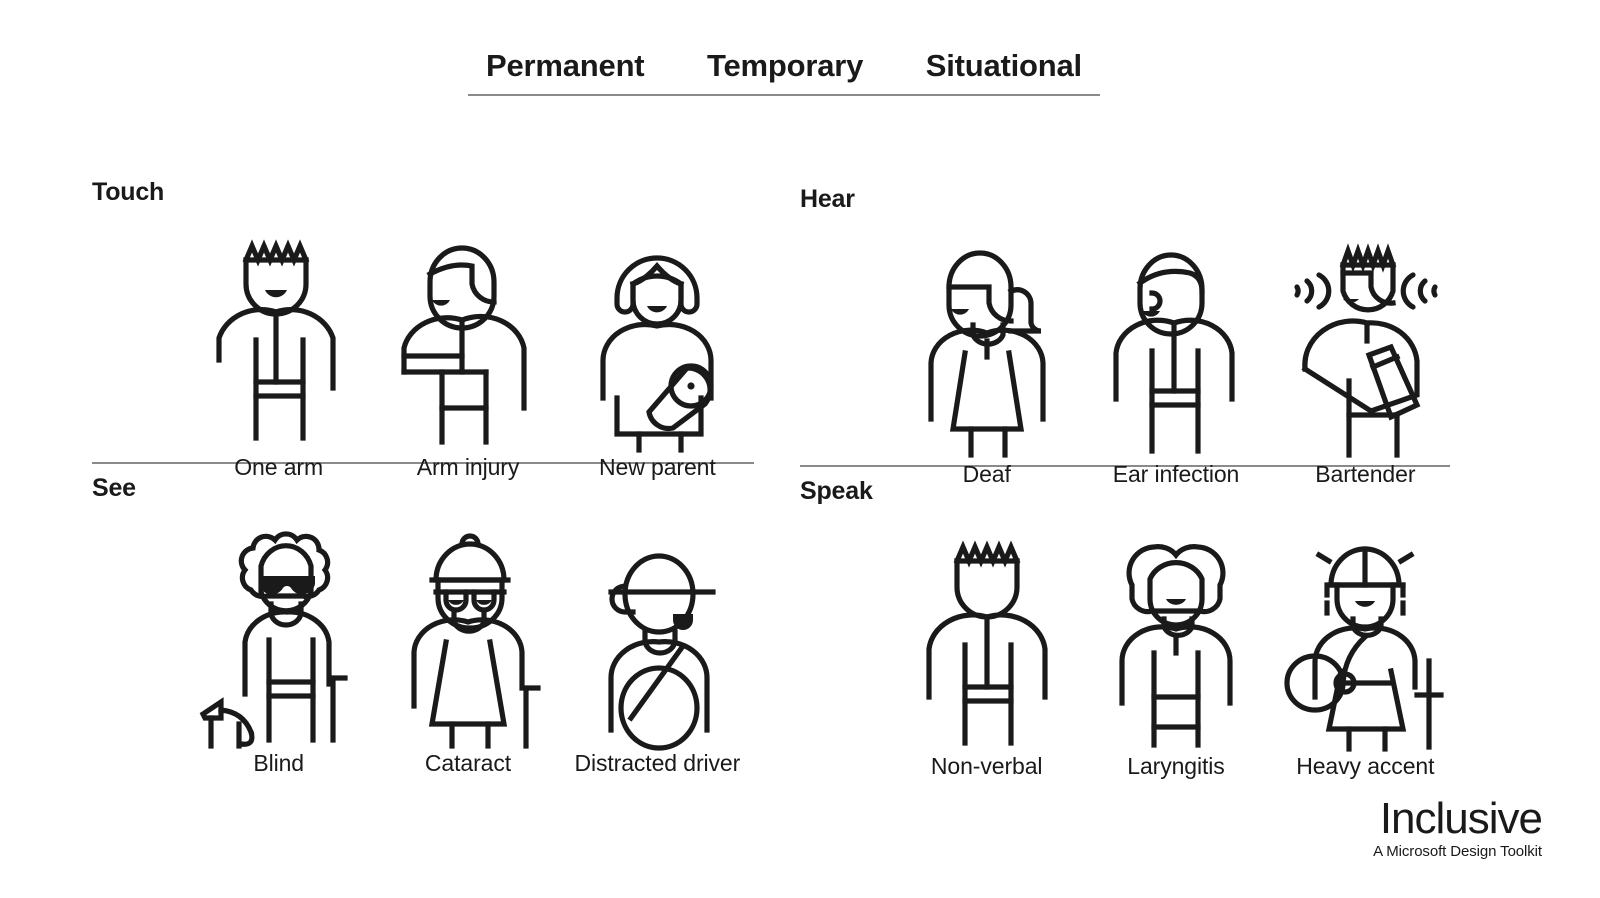 Image resolution: width=1600 pixels, height=898 pixels. What do you see at coordinates (1365, 766) in the screenshot?
I see `figure-label: Heavy accent` at bounding box center [1365, 766].